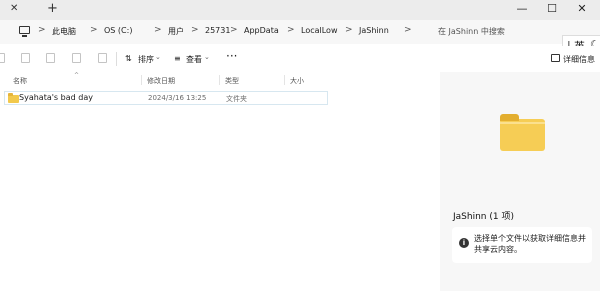 This screenshot has height=291, width=600. Describe the element at coordinates (231, 56) in the screenshot. I see `more-options-button: ···` at that location.